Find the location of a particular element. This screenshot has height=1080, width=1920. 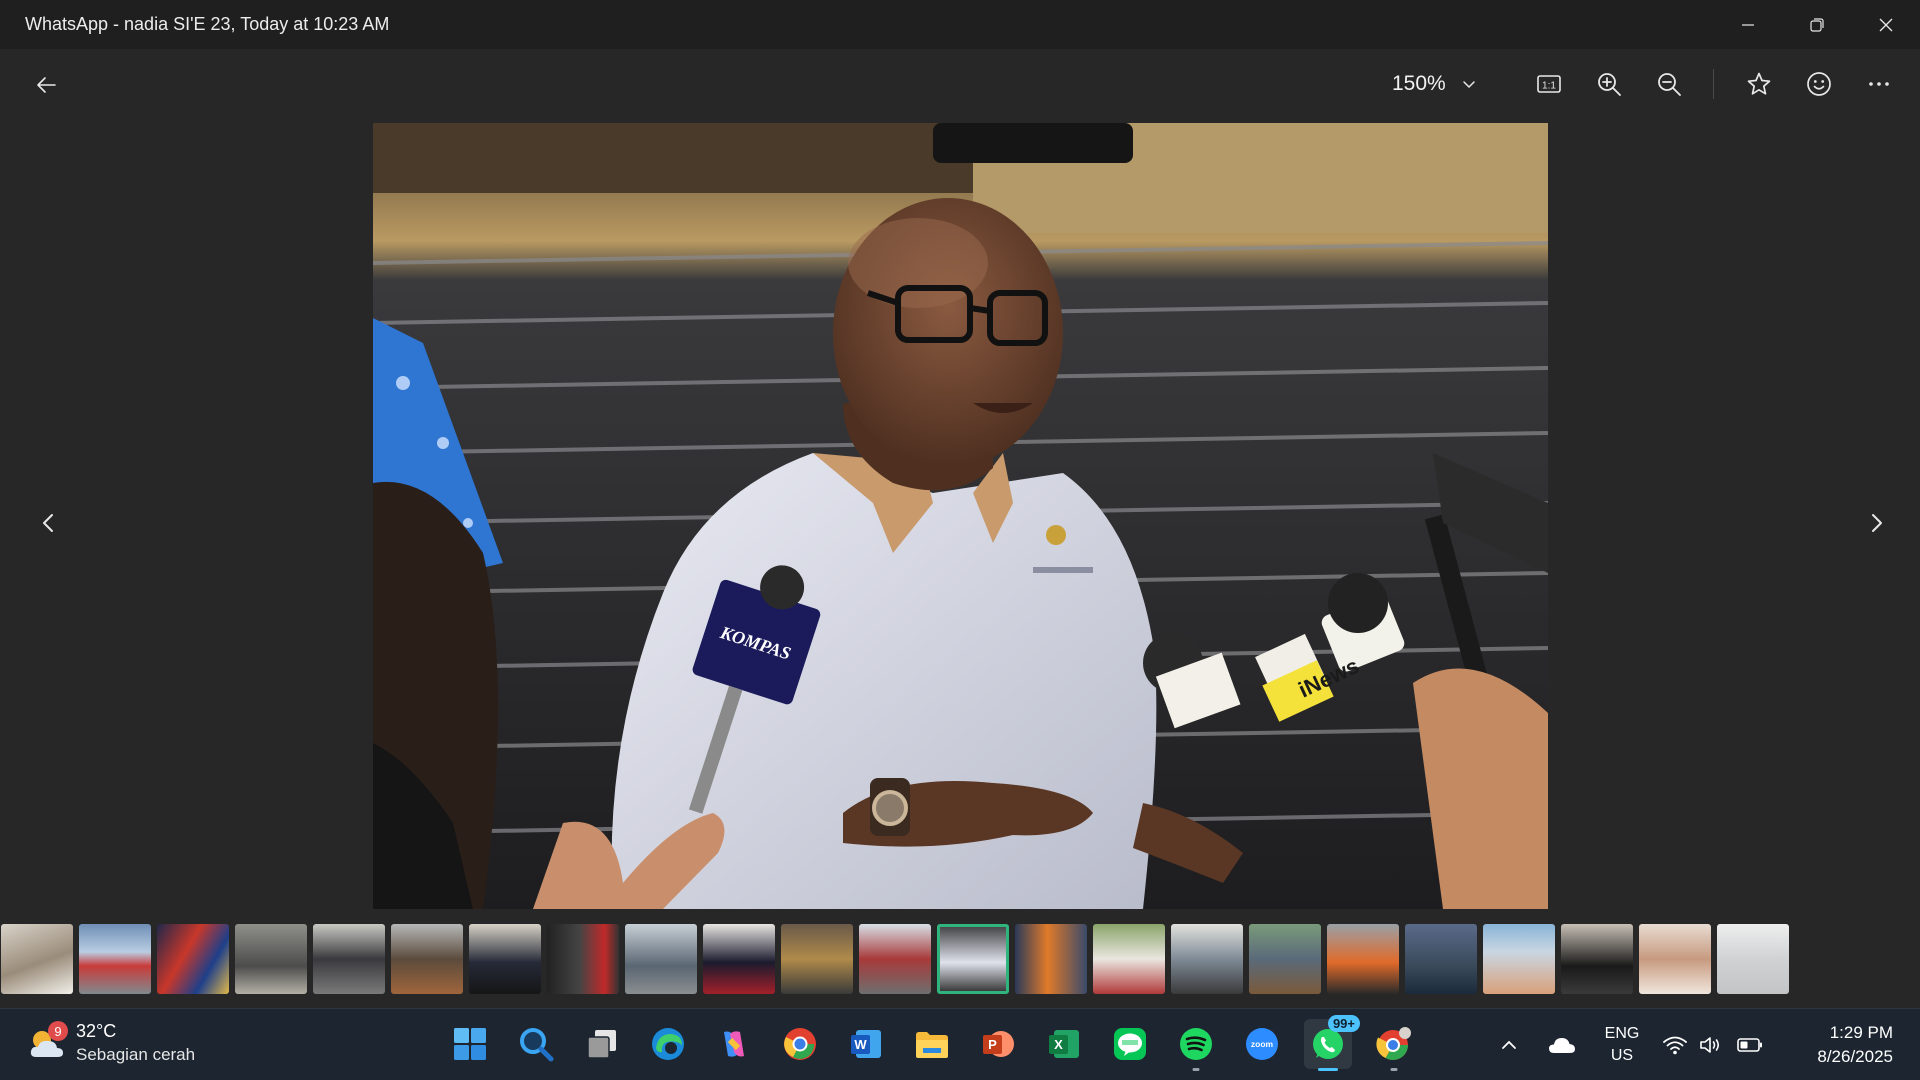

windows-logo-icon is located at coordinates (470, 1044).